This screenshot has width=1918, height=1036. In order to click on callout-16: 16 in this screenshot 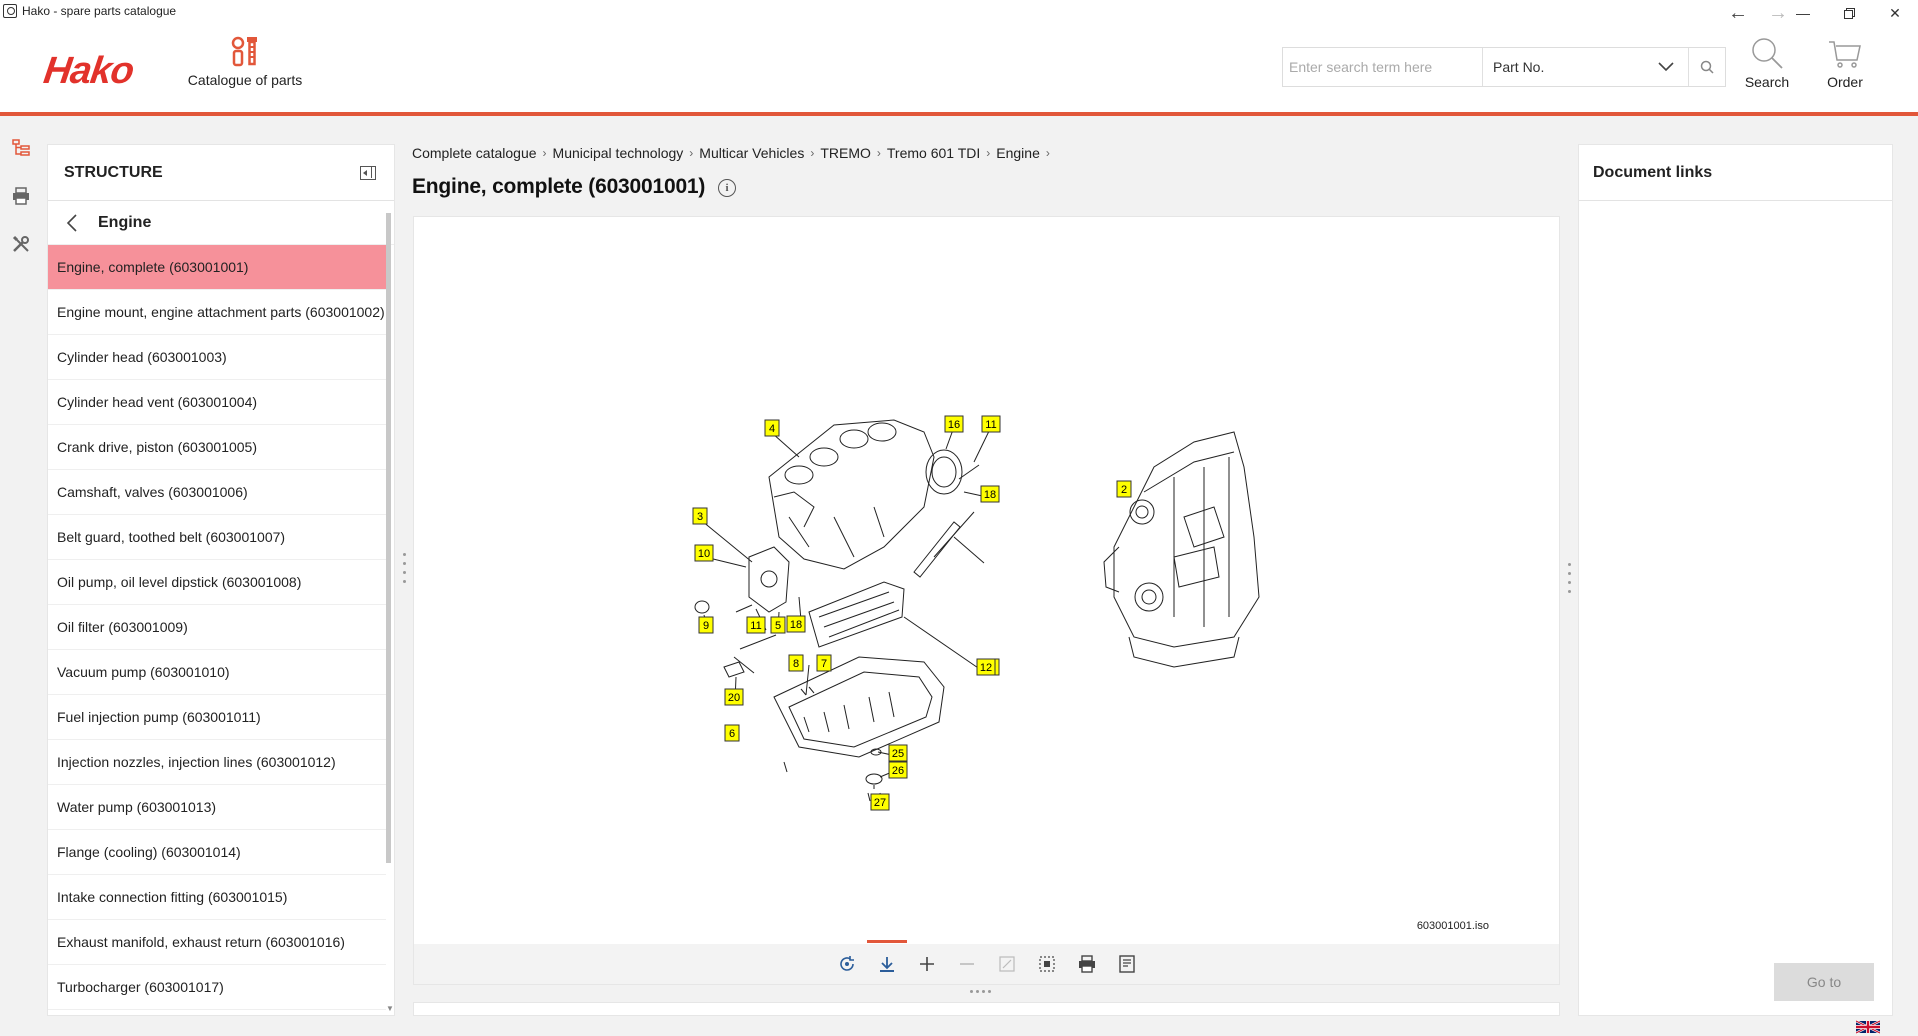, I will do `click(954, 424)`.